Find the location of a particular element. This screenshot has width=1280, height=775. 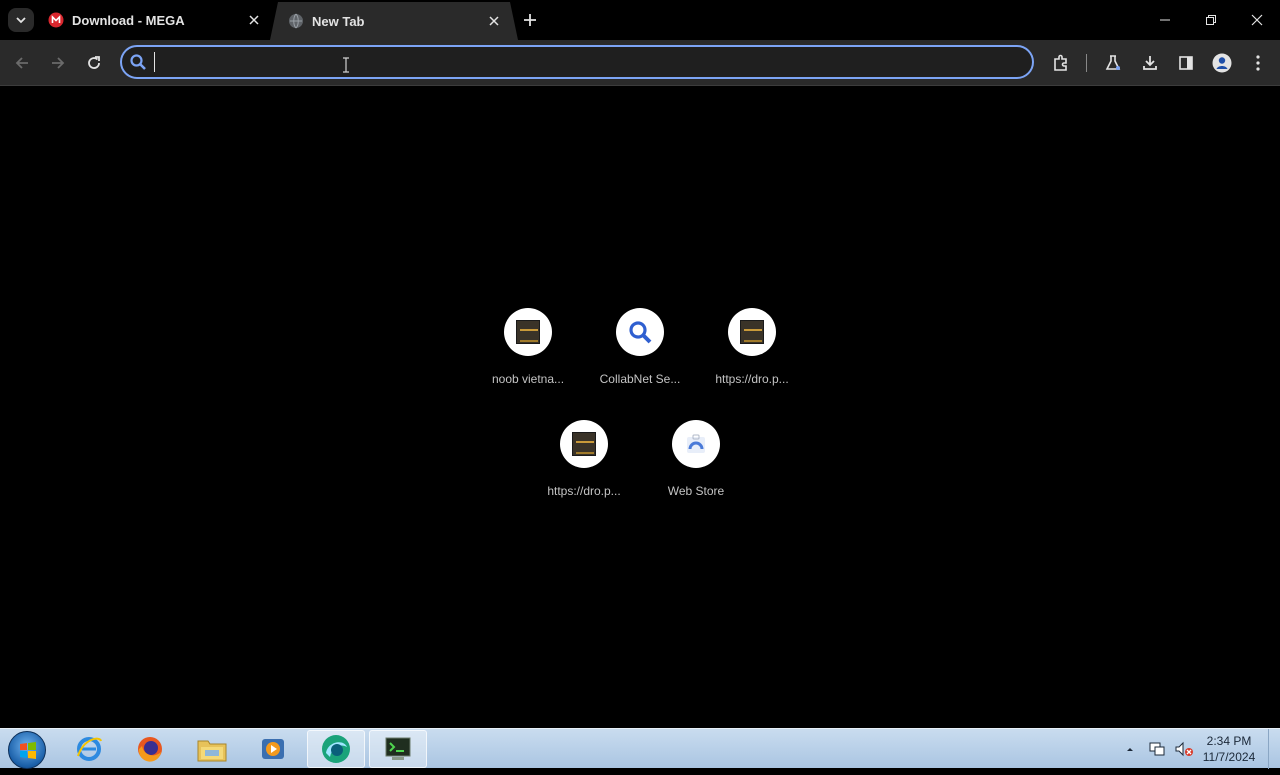

volume-muted-icon is located at coordinates (1184, 749).